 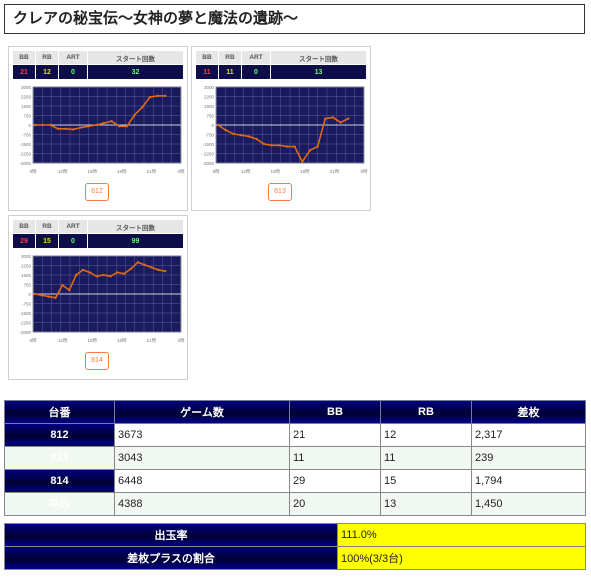 I want to click on col-header-diff: 差枚, so click(x=528, y=412).